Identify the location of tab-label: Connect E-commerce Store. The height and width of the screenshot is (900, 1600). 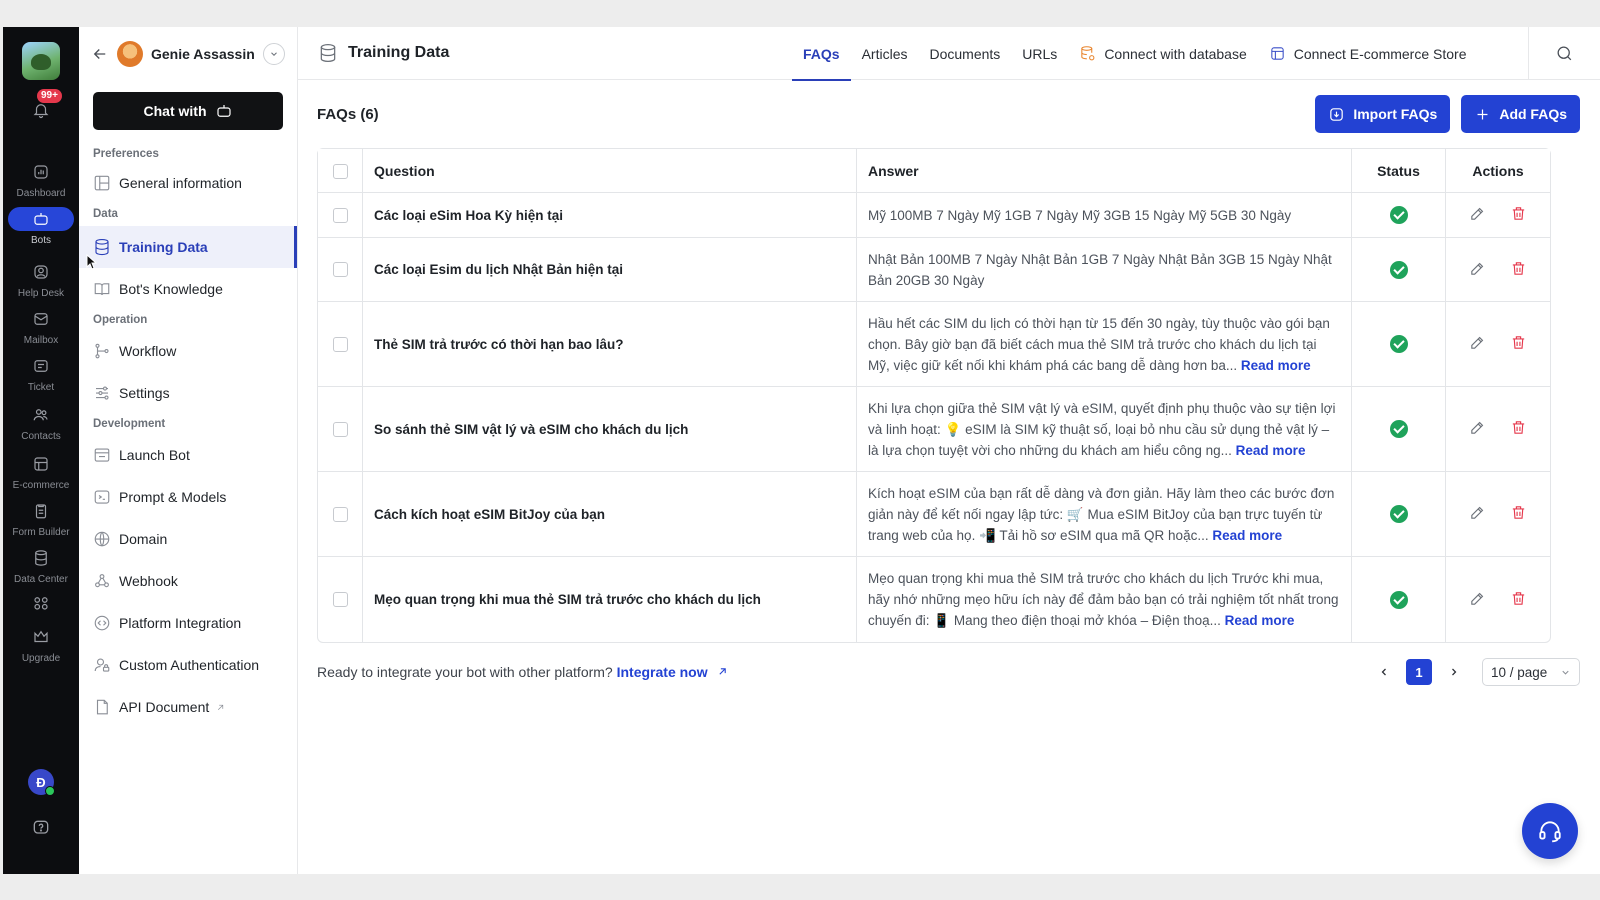
(1380, 53).